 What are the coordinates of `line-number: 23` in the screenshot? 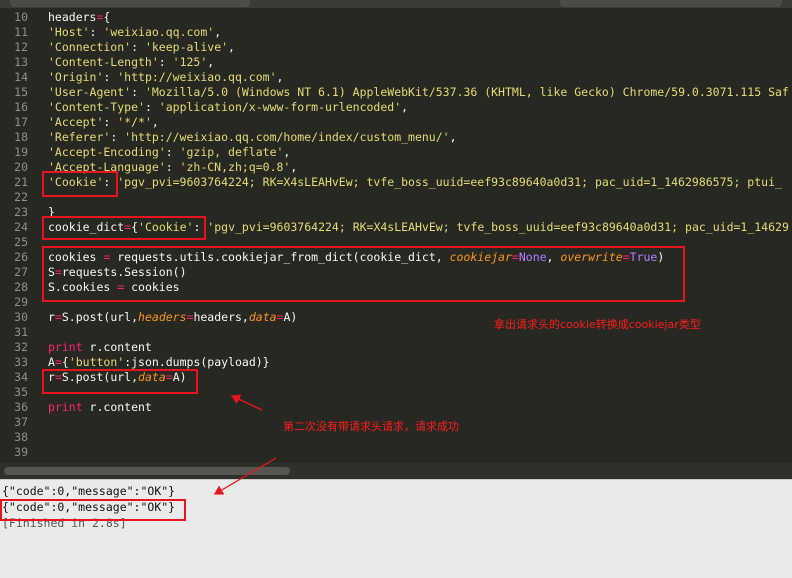 It's located at (21, 212).